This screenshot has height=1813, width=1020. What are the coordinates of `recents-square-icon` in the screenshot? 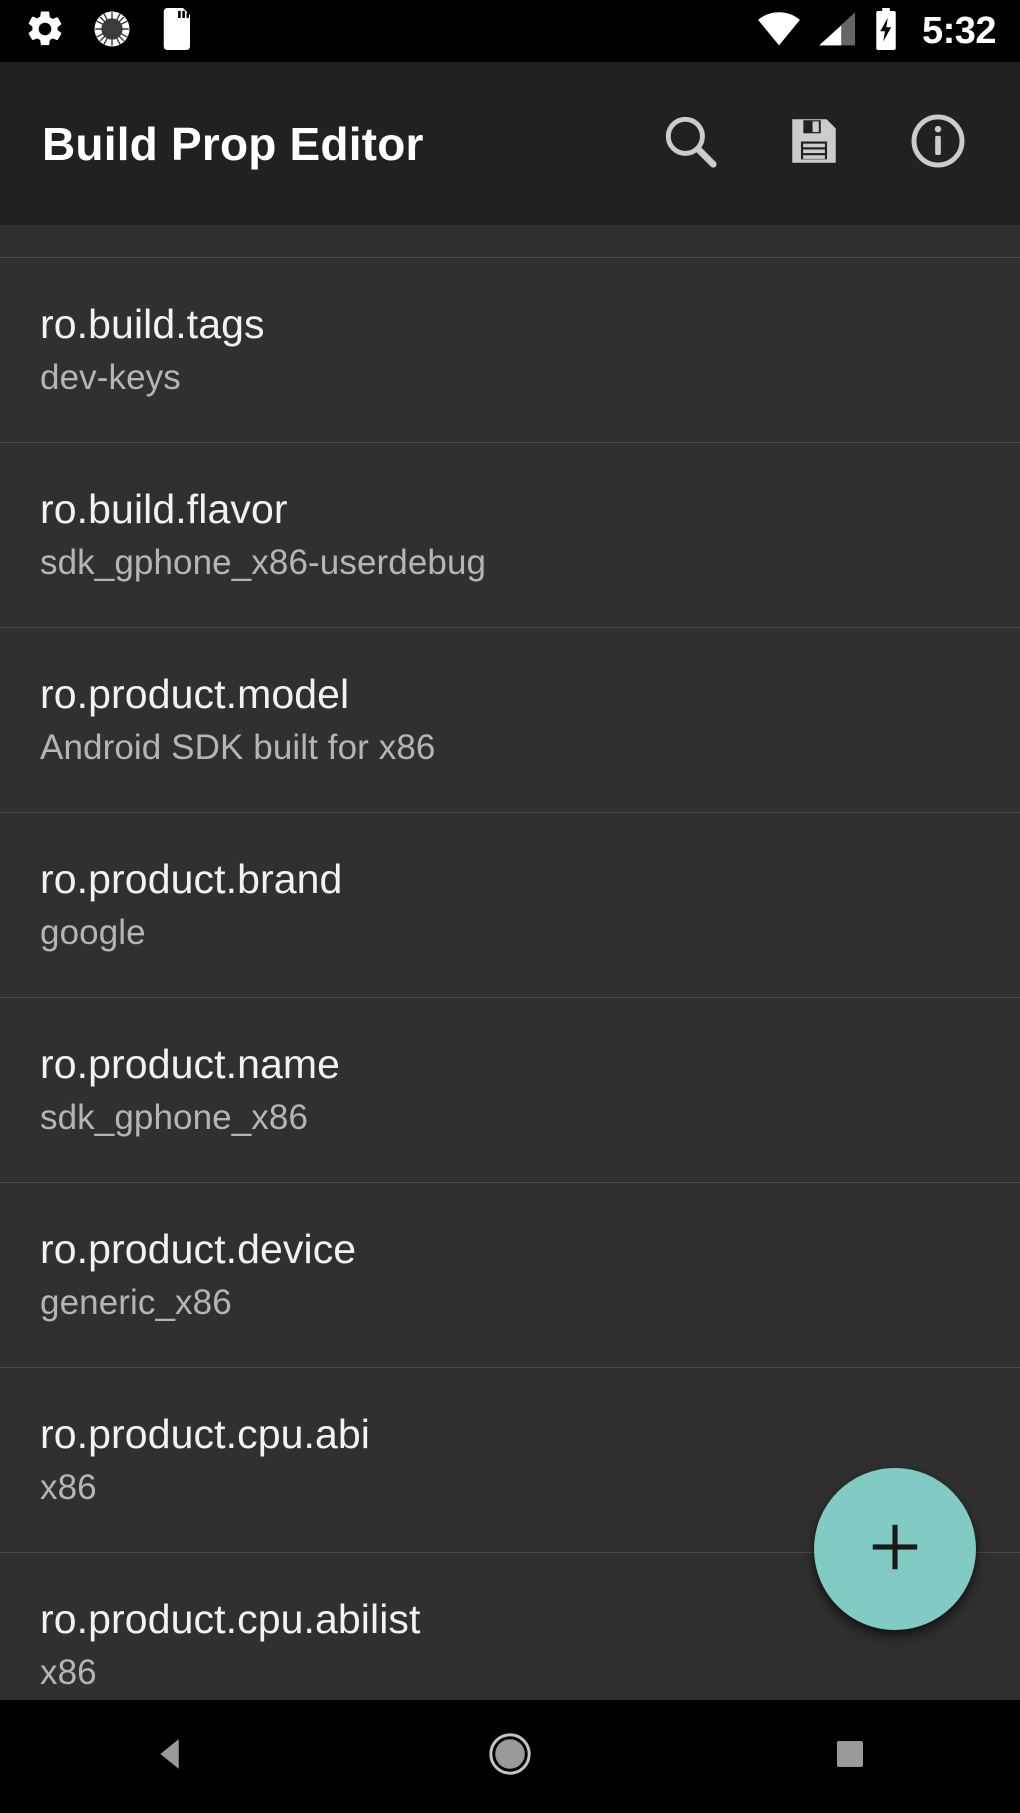 It's located at (850, 1756).